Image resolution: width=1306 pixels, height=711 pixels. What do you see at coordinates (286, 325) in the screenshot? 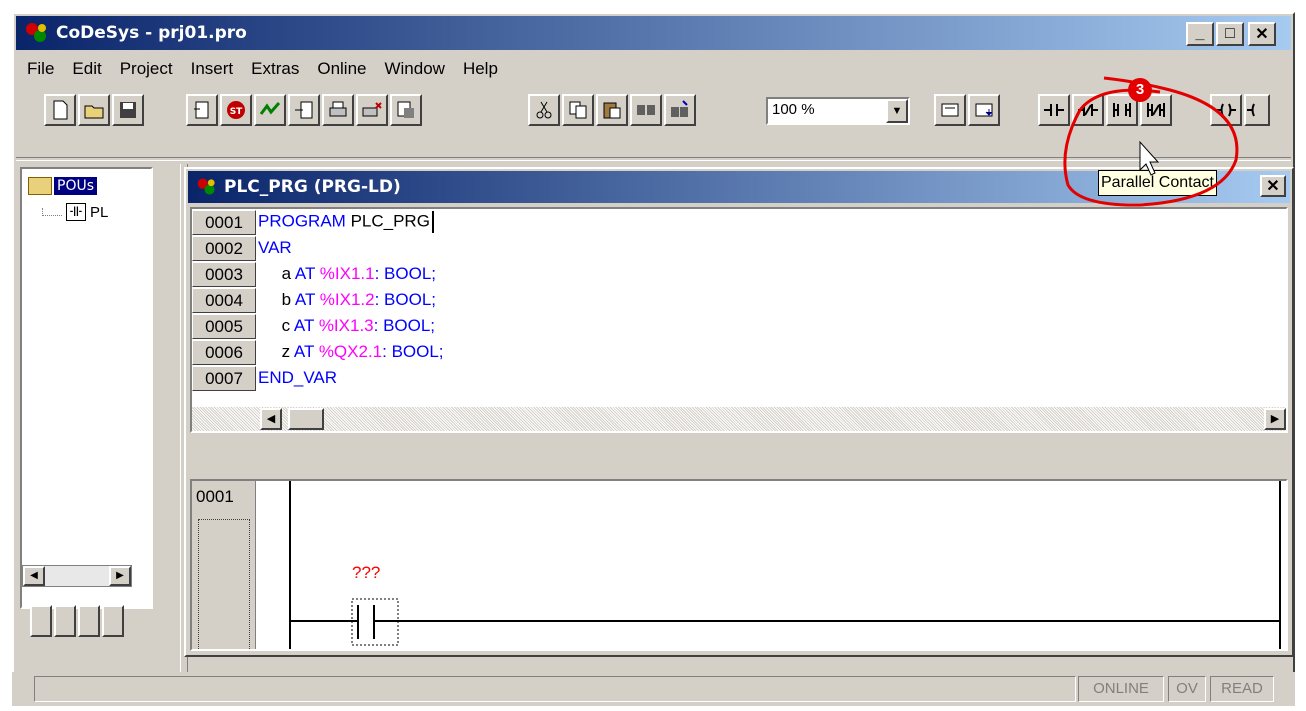
I see `var-name: c` at bounding box center [286, 325].